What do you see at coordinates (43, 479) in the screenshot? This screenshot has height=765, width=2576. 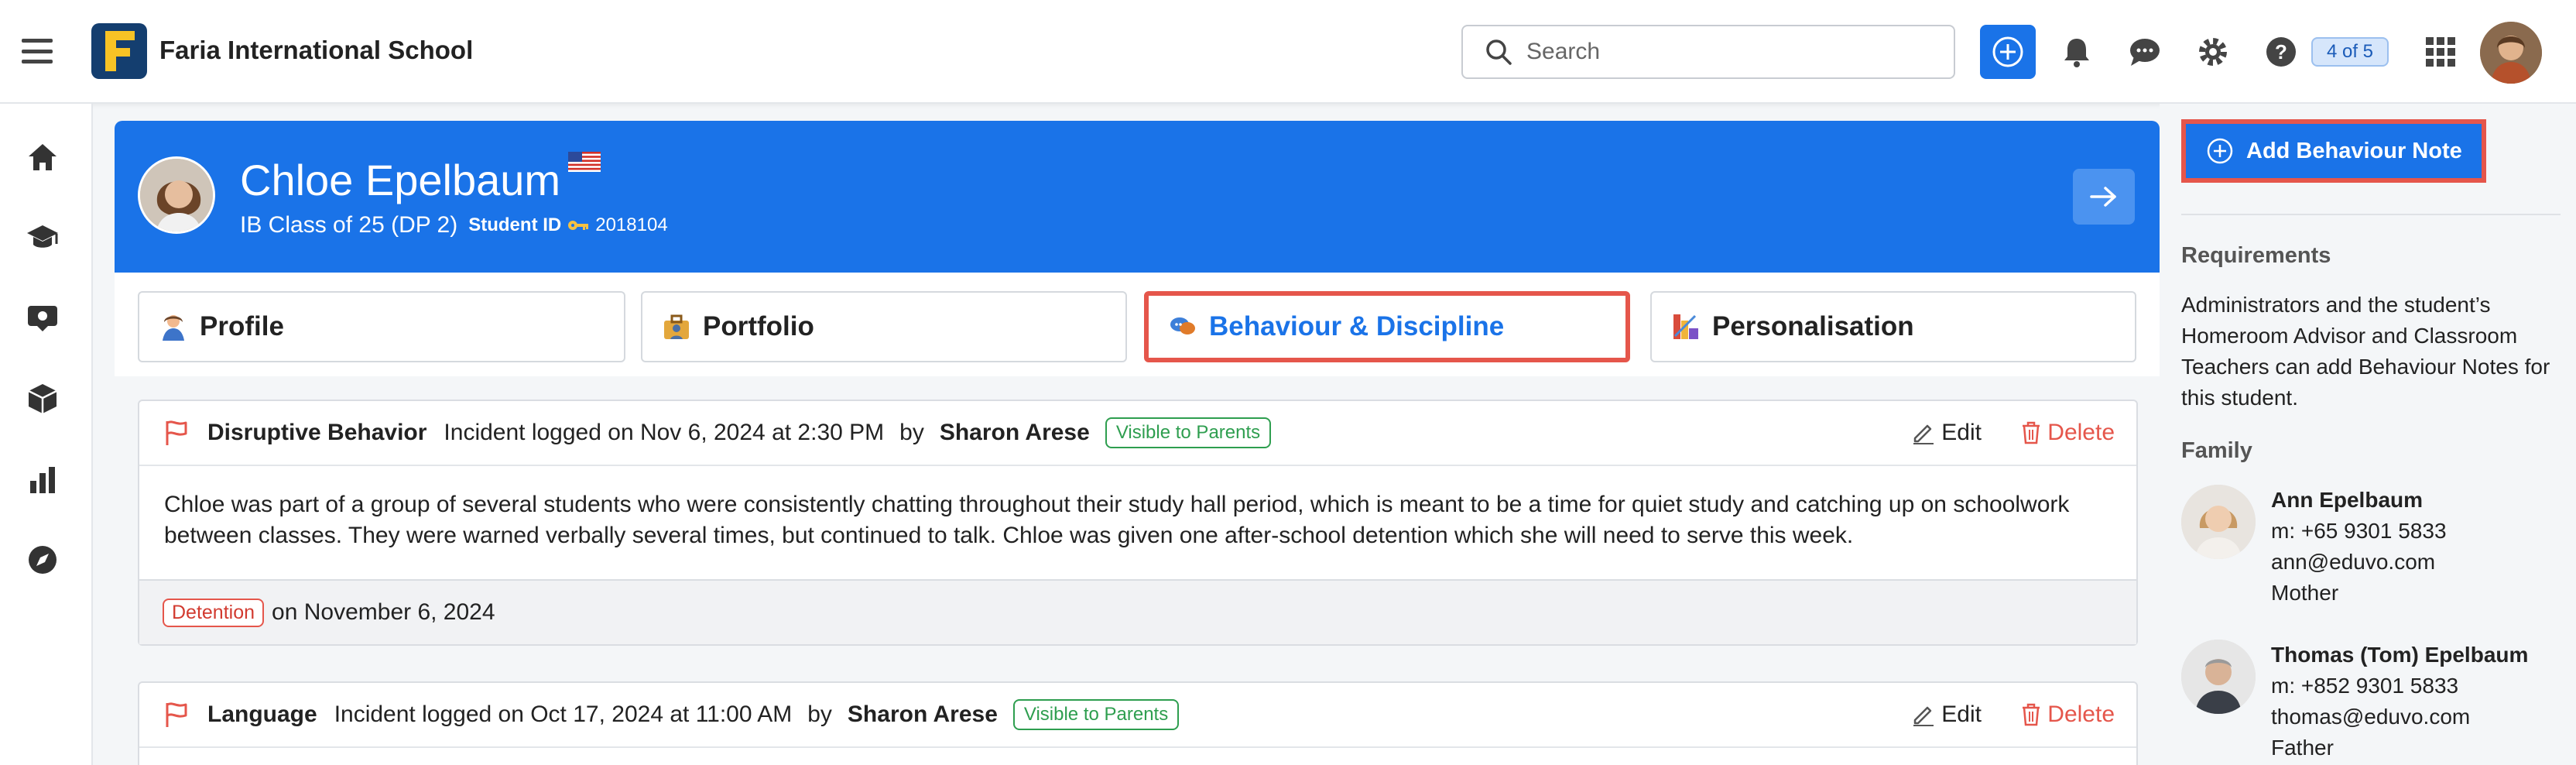 I see `bar-chart-icon` at bounding box center [43, 479].